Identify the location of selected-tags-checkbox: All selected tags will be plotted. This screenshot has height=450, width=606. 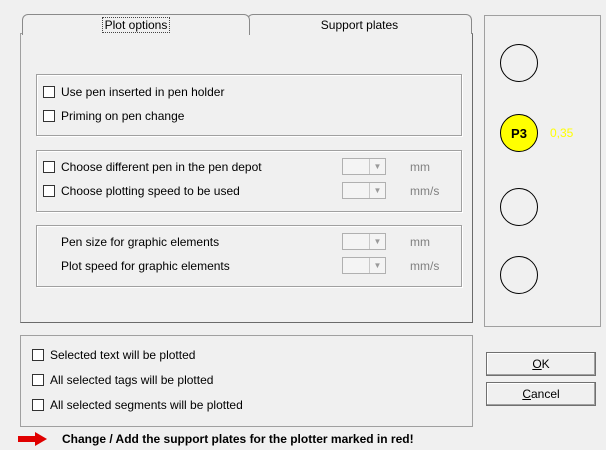
(122, 380).